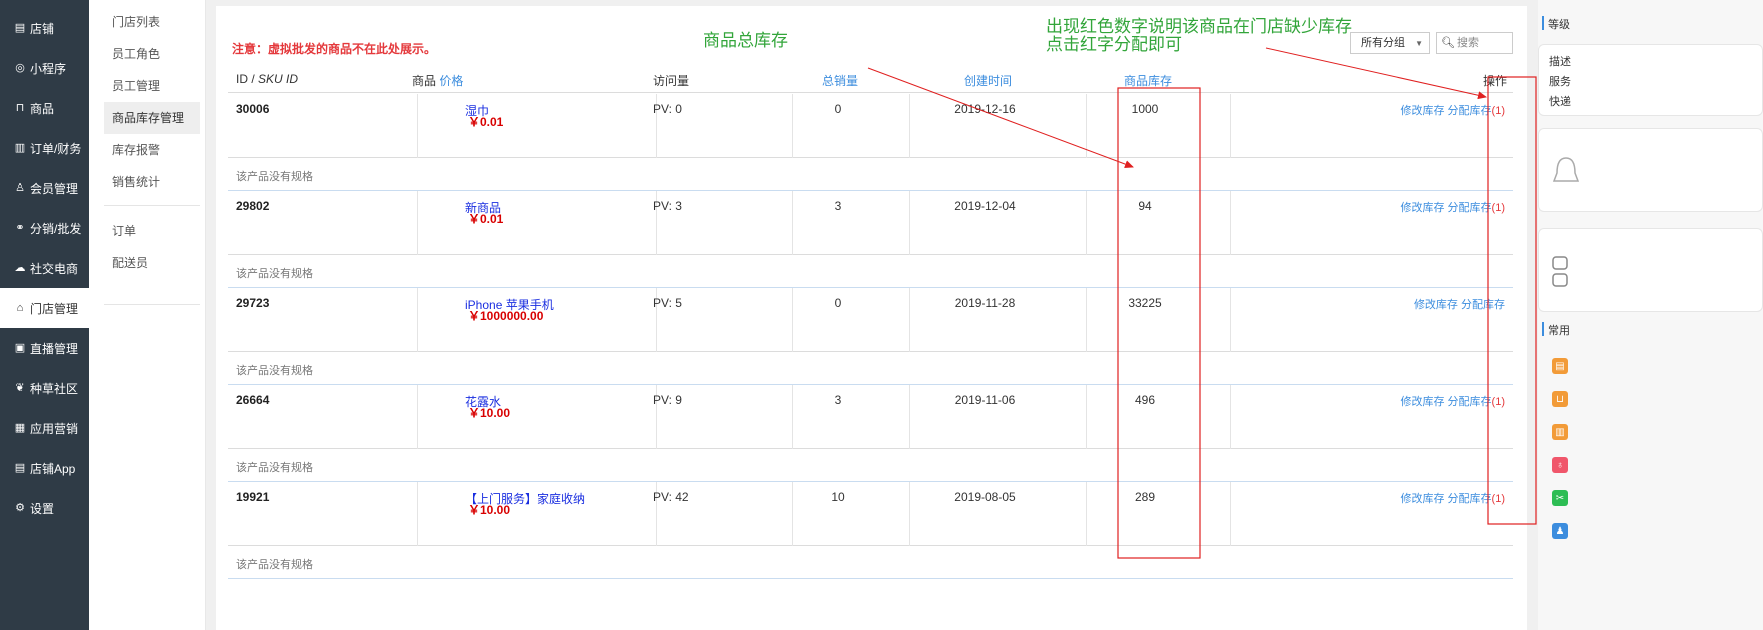 The height and width of the screenshot is (630, 1763). I want to click on stock-count: 94, so click(1145, 206).